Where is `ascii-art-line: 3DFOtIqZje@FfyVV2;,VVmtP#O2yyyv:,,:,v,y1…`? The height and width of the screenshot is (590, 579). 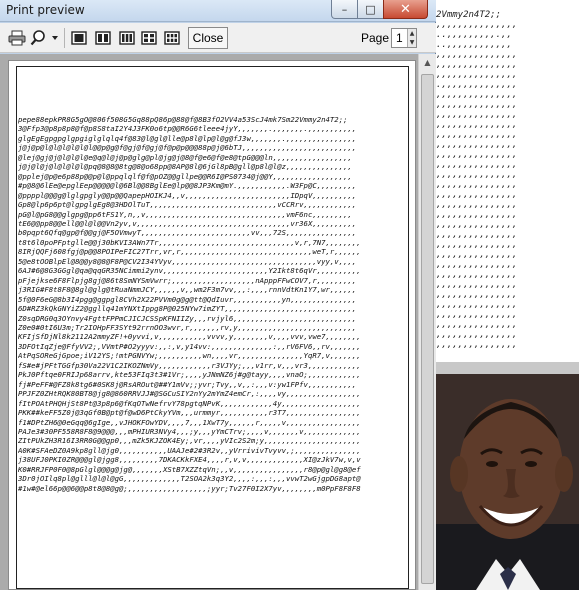
ascii-art-line: 3DFOtIqZje@FfyVV2;,VVmtP#O2yyyv:,,:,v,y1… is located at coordinates (189, 346).